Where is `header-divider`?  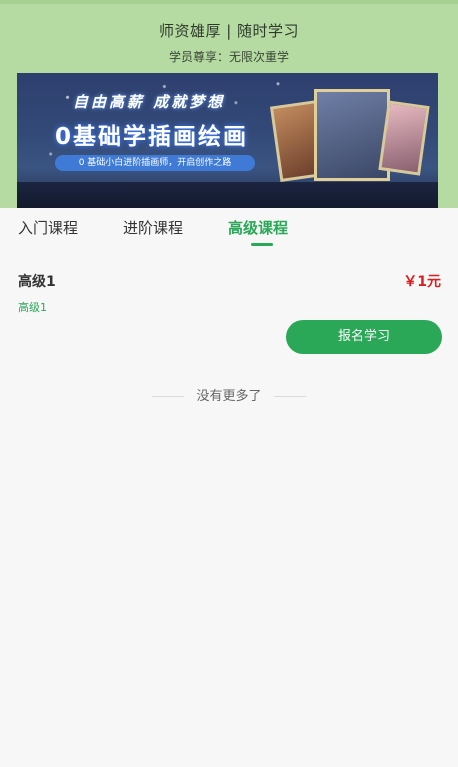 header-divider is located at coordinates (229, 2).